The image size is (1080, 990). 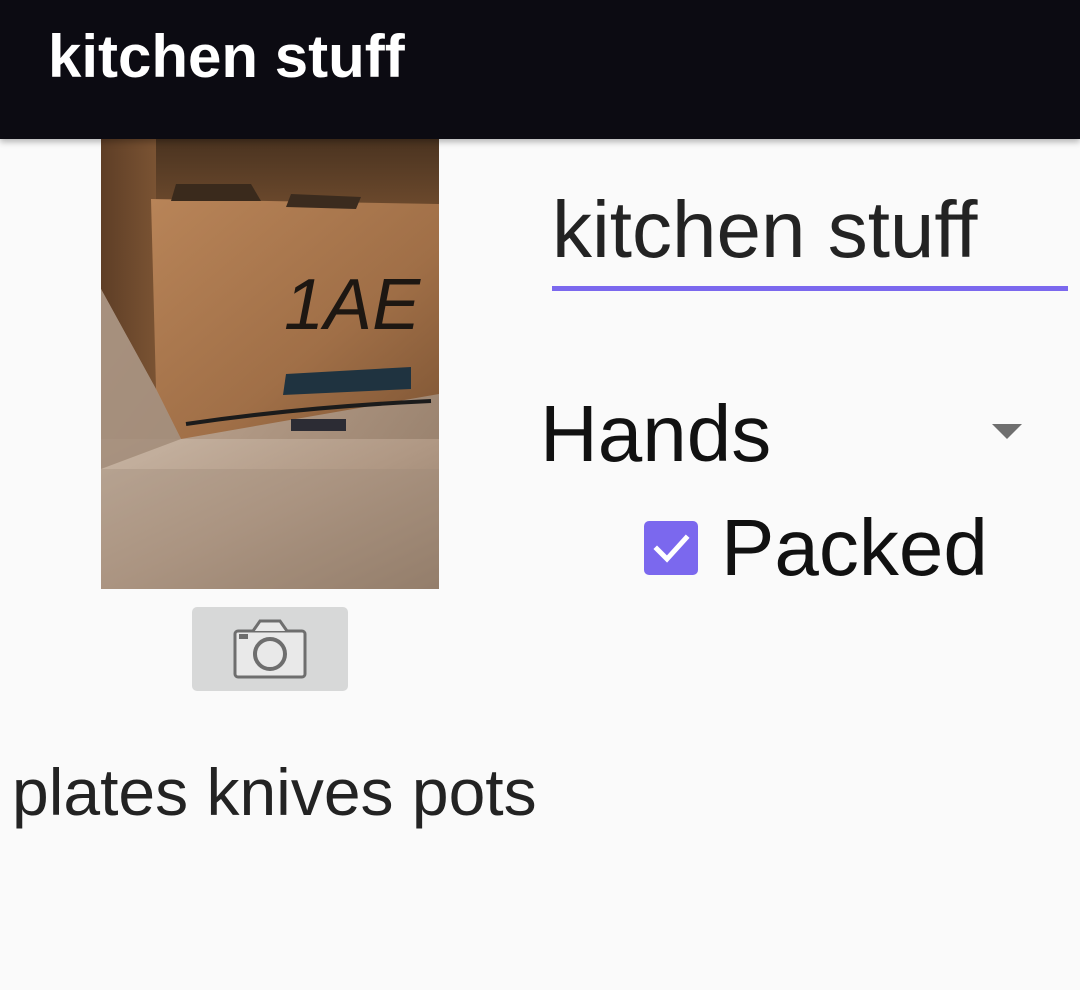 I want to click on box-photo-image: 1AE, so click(x=270, y=364).